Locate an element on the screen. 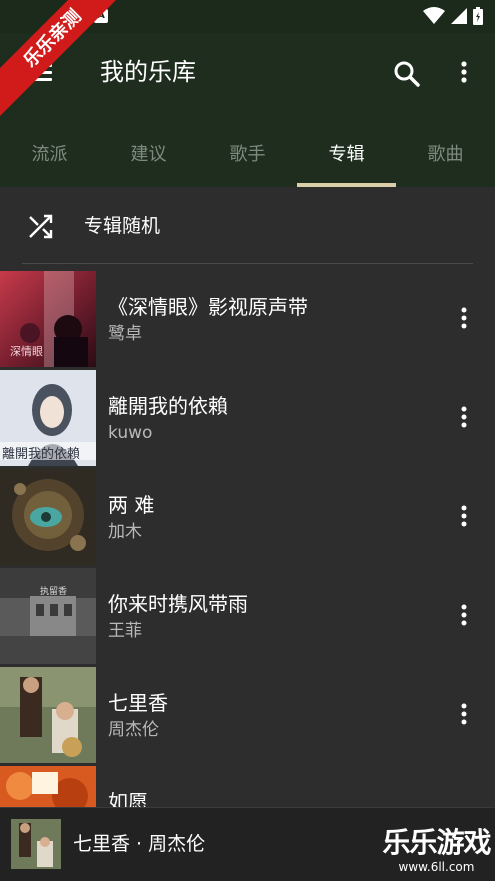  divider is located at coordinates (247, 263).